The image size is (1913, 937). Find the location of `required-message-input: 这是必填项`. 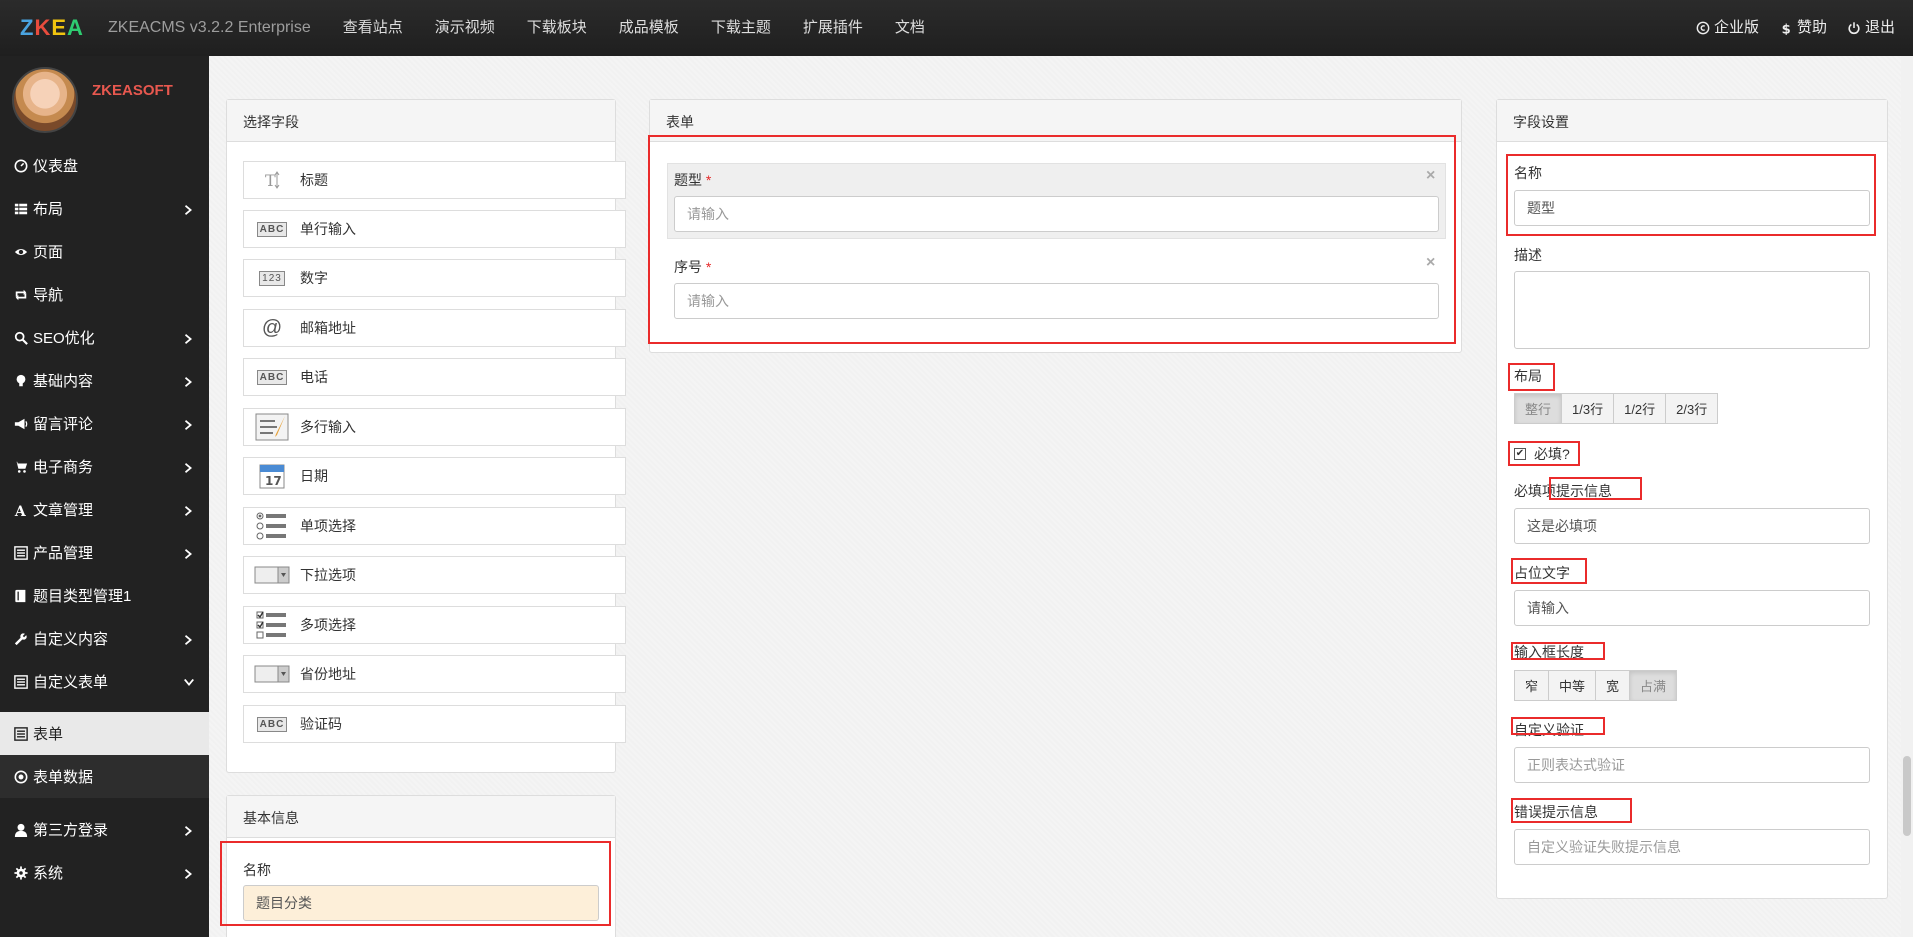

required-message-input: 这是必填项 is located at coordinates (1692, 526).